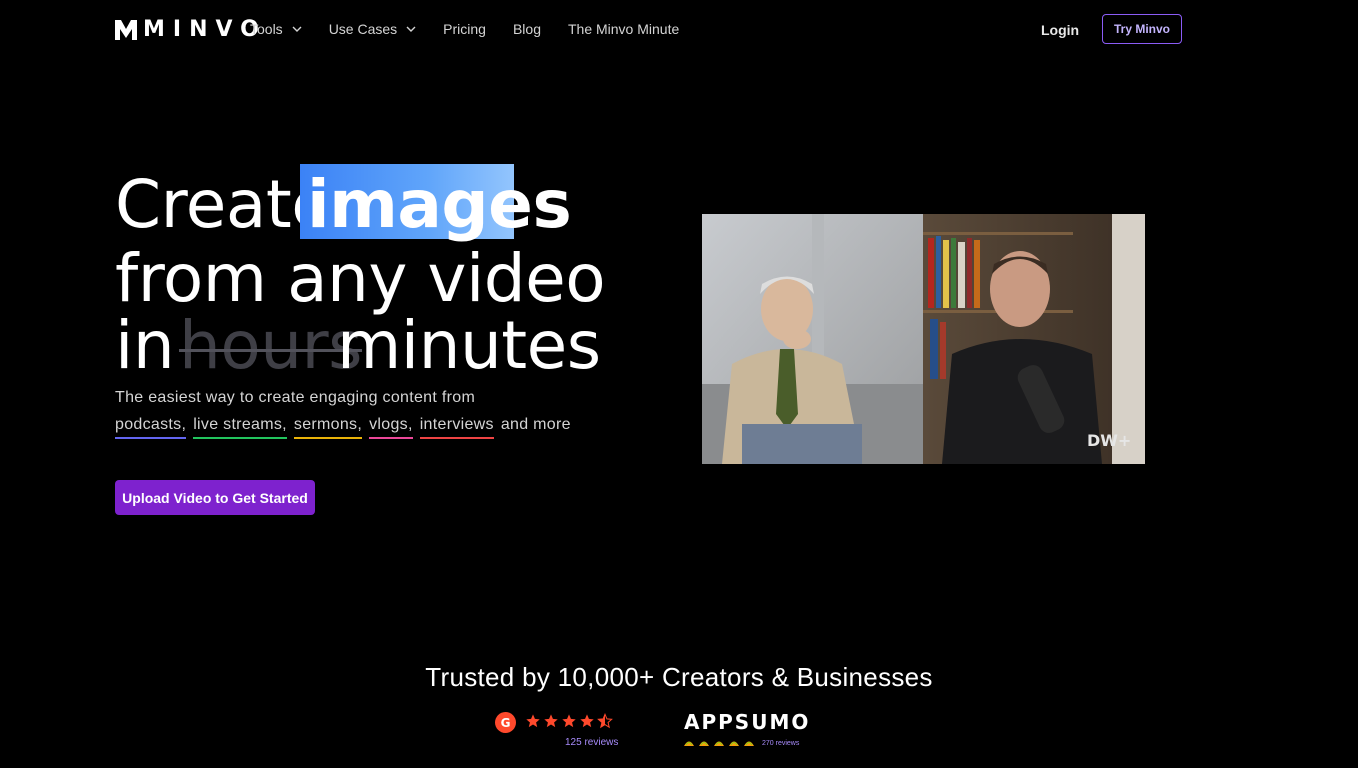 The height and width of the screenshot is (768, 1358). I want to click on video-frame-image: DW+, so click(923, 339).